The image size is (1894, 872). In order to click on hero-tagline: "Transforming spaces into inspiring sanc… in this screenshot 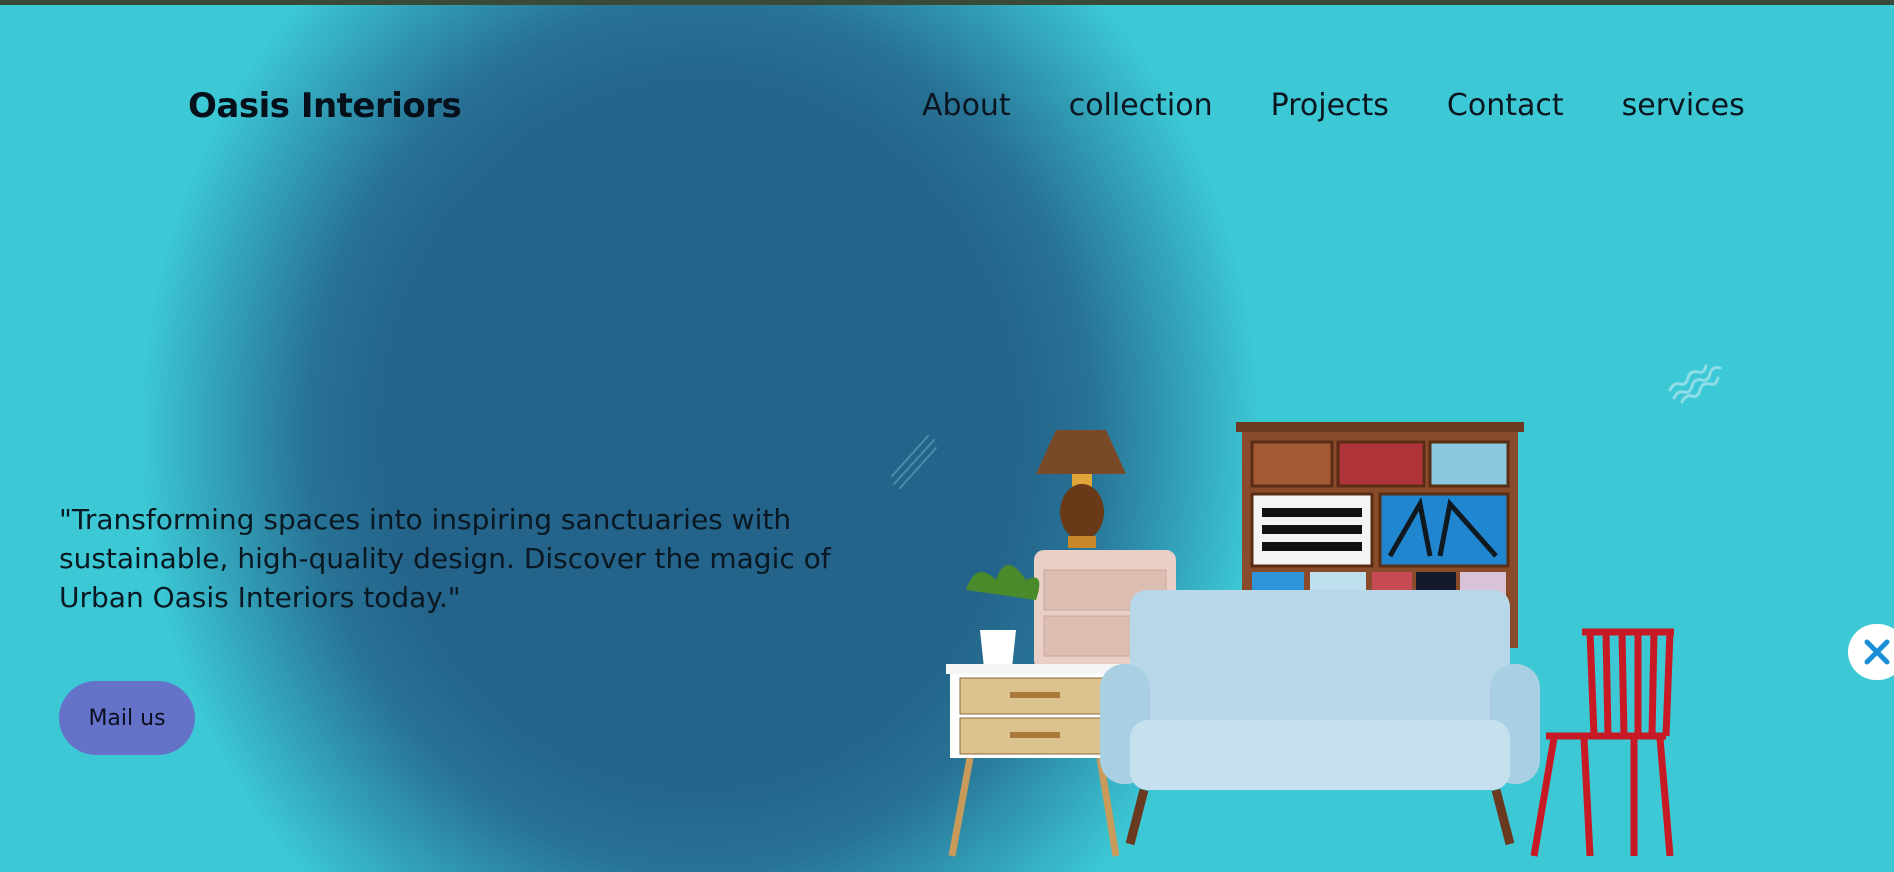, I will do `click(445, 558)`.